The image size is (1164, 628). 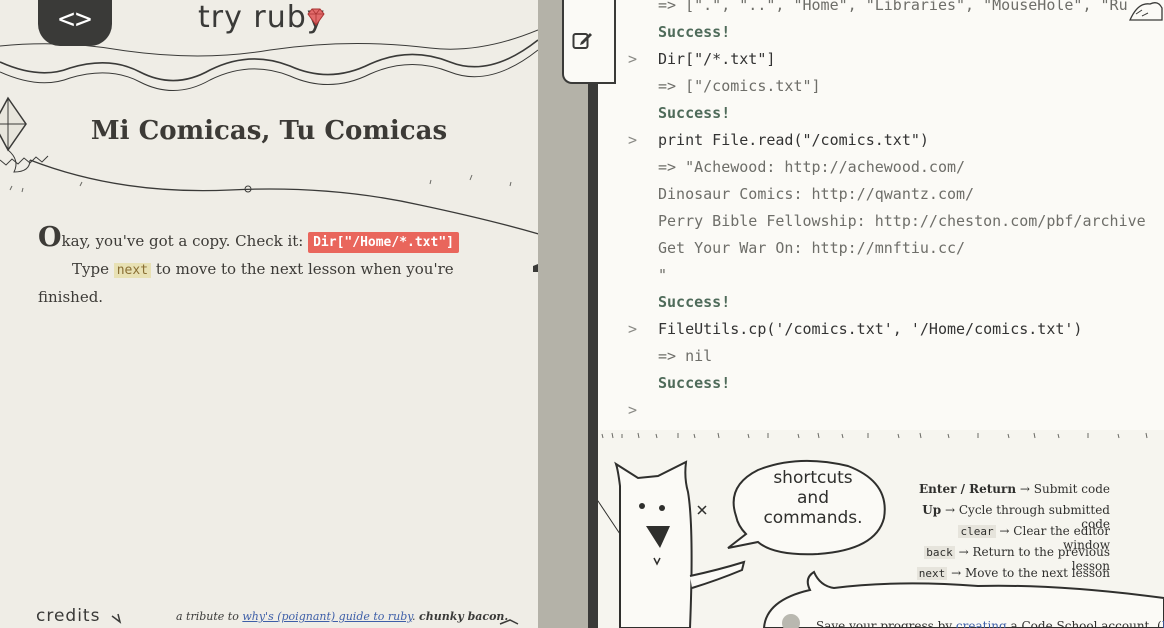 What do you see at coordinates (1145, 11) in the screenshot?
I see `fox-icon` at bounding box center [1145, 11].